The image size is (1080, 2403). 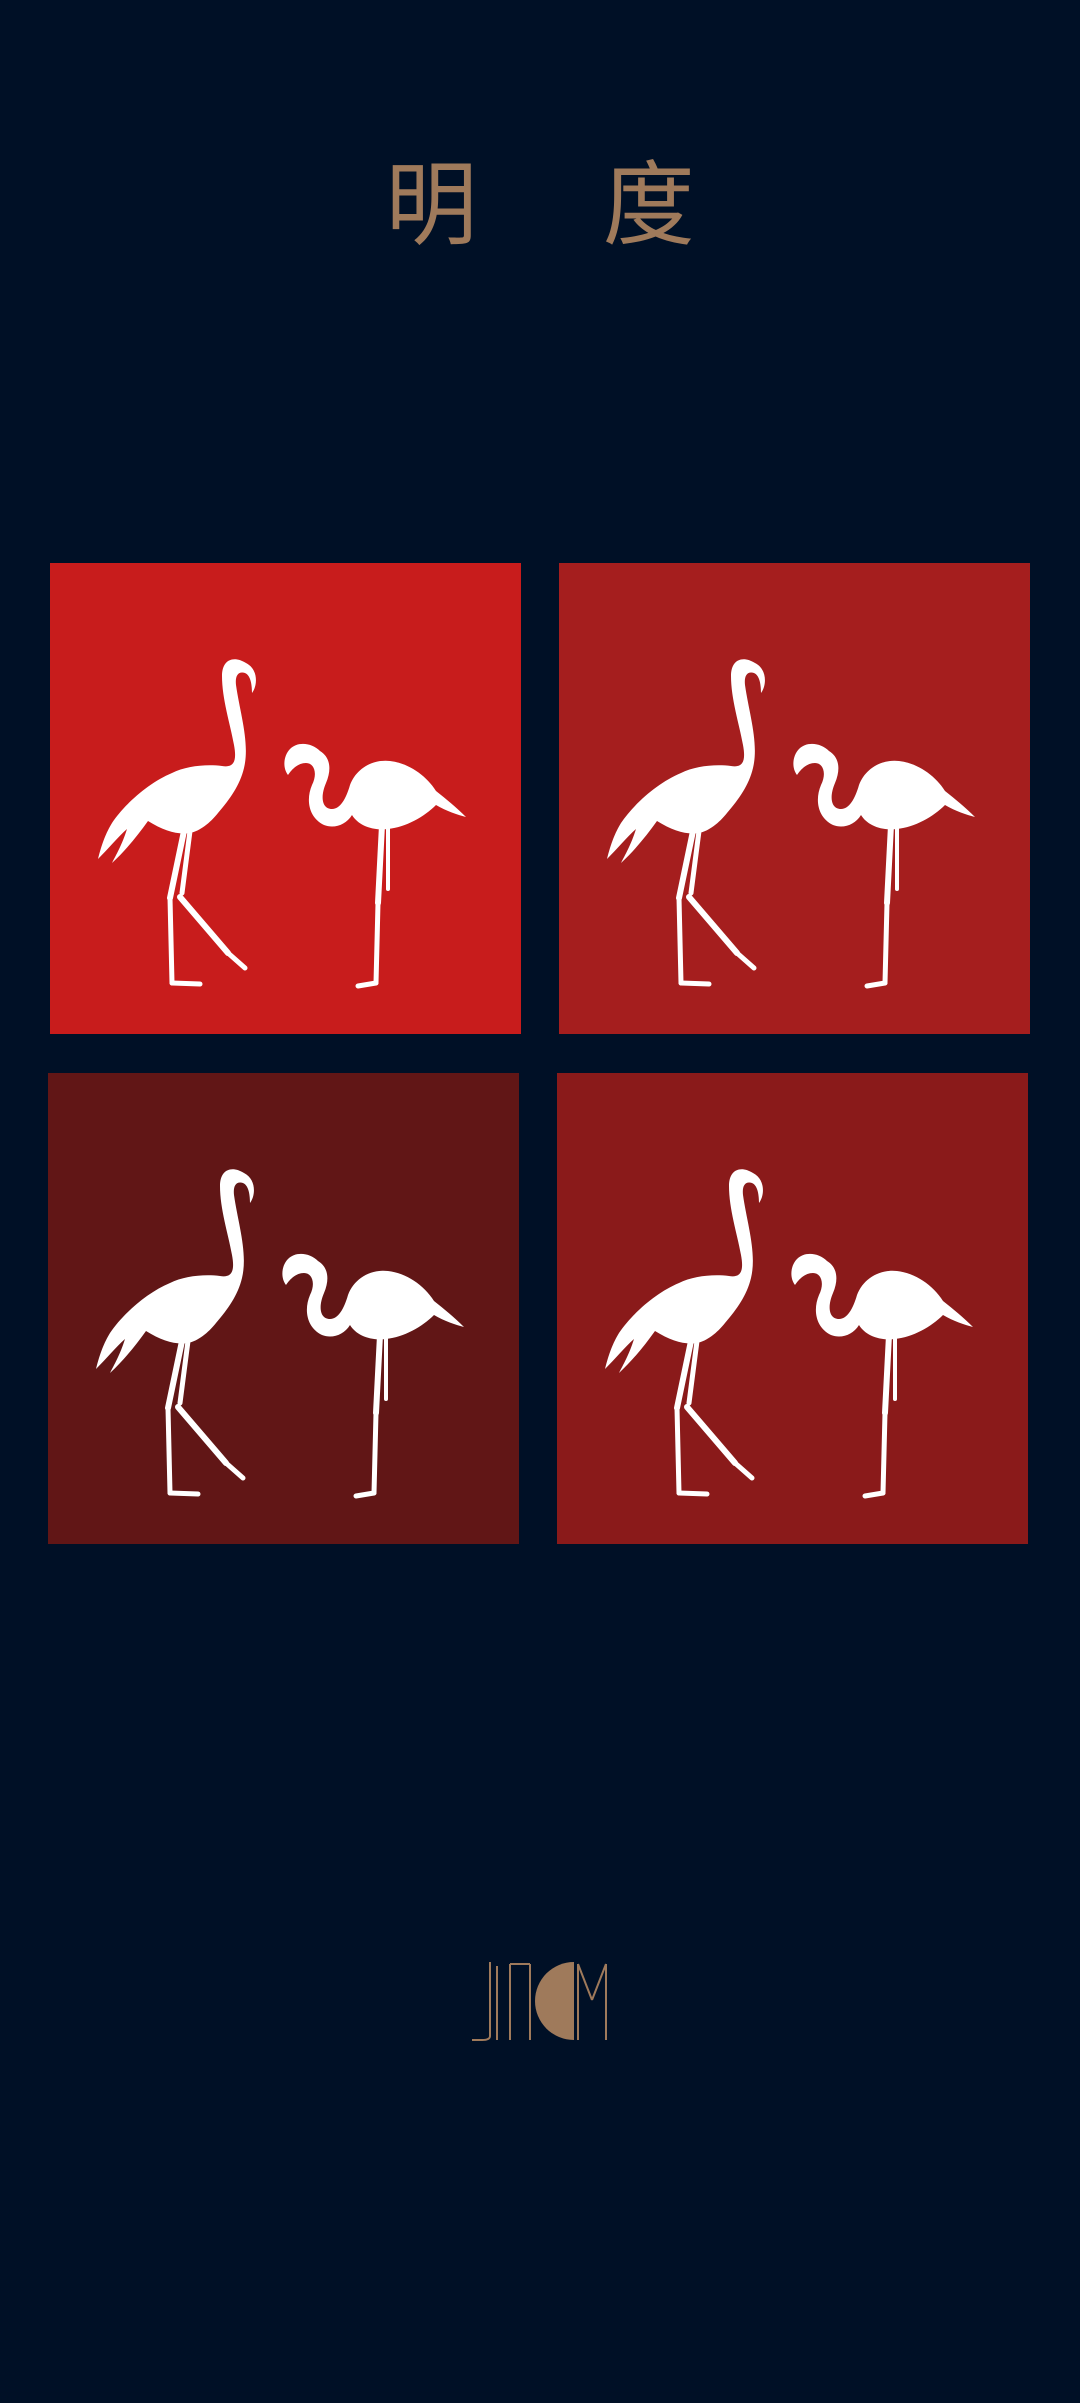 I want to click on brand-logo, so click(x=541, y=2001).